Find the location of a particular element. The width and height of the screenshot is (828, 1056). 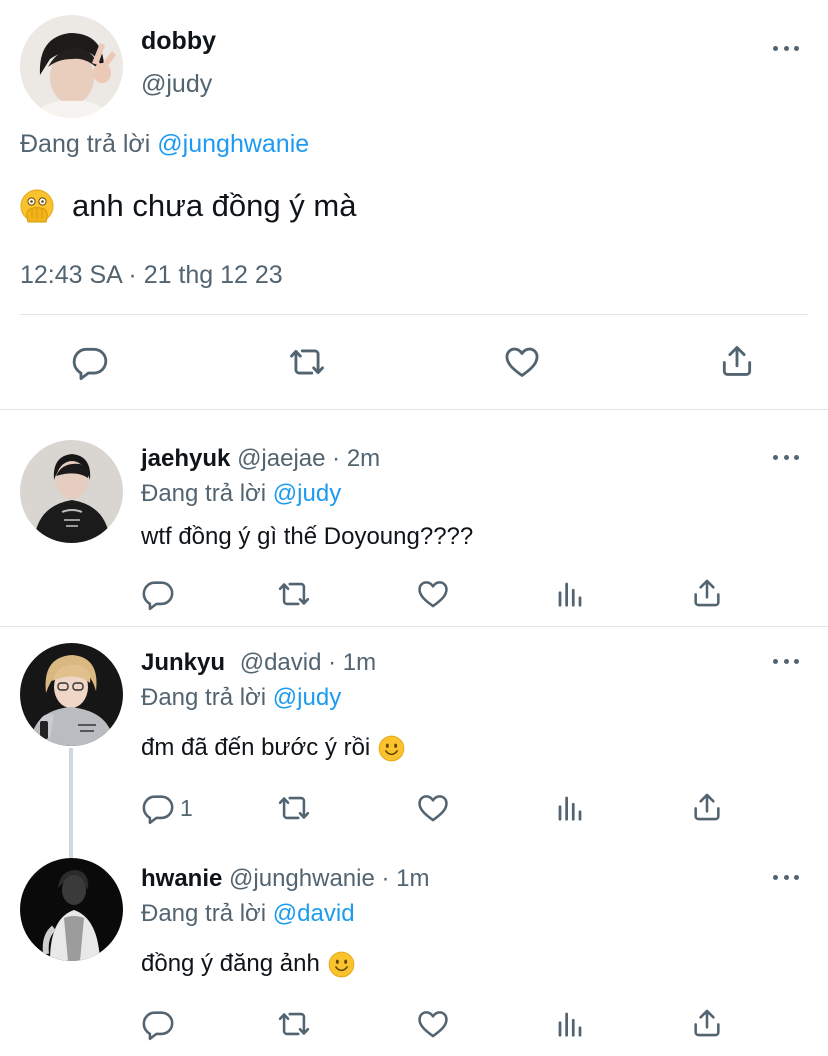

reply-text: đồng ý đăng ảnh is located at coordinates (230, 963).